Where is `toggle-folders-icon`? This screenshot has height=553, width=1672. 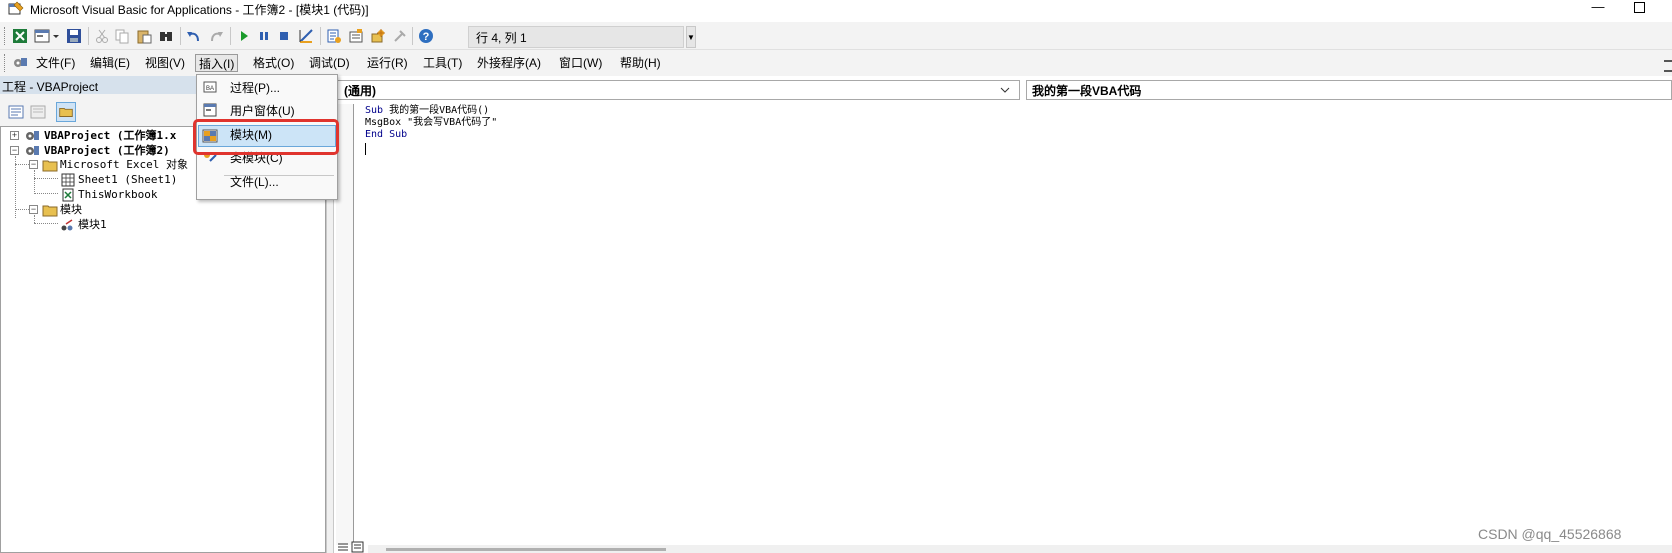 toggle-folders-icon is located at coordinates (66, 112).